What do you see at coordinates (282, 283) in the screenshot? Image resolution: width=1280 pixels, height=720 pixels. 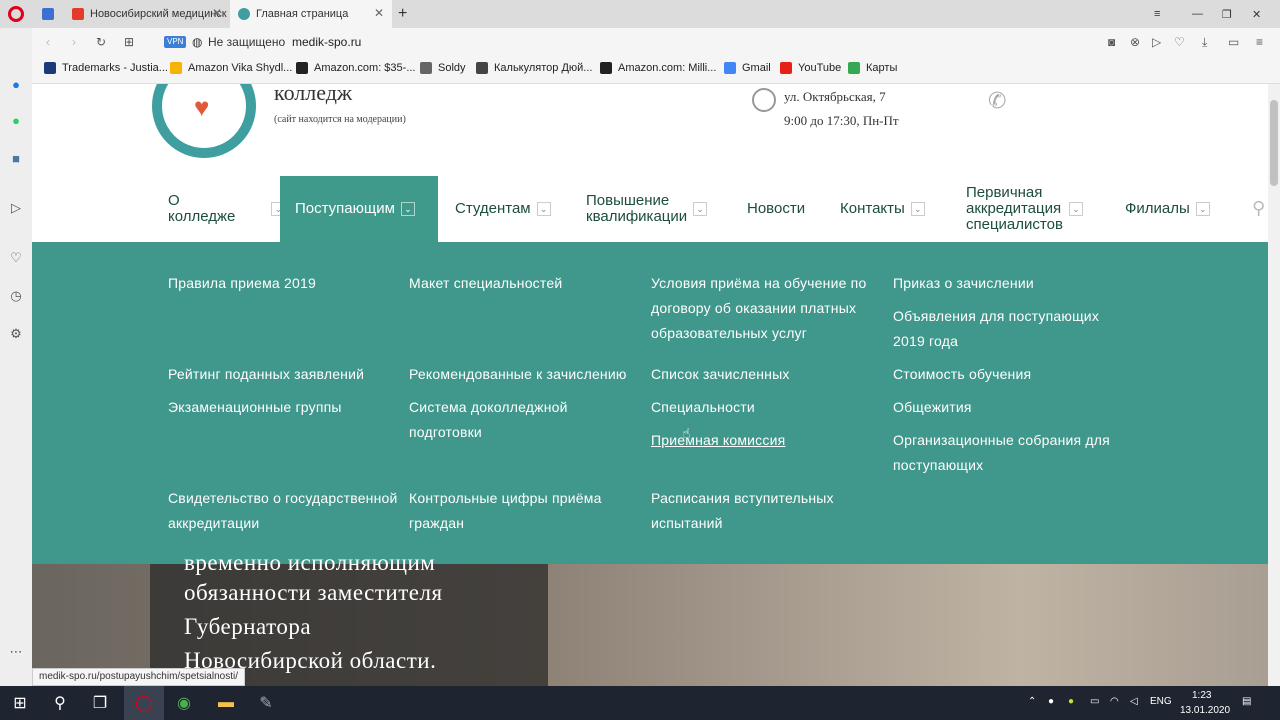 I see `menu-link-rules-2019: Правила приема 2019` at bounding box center [282, 283].